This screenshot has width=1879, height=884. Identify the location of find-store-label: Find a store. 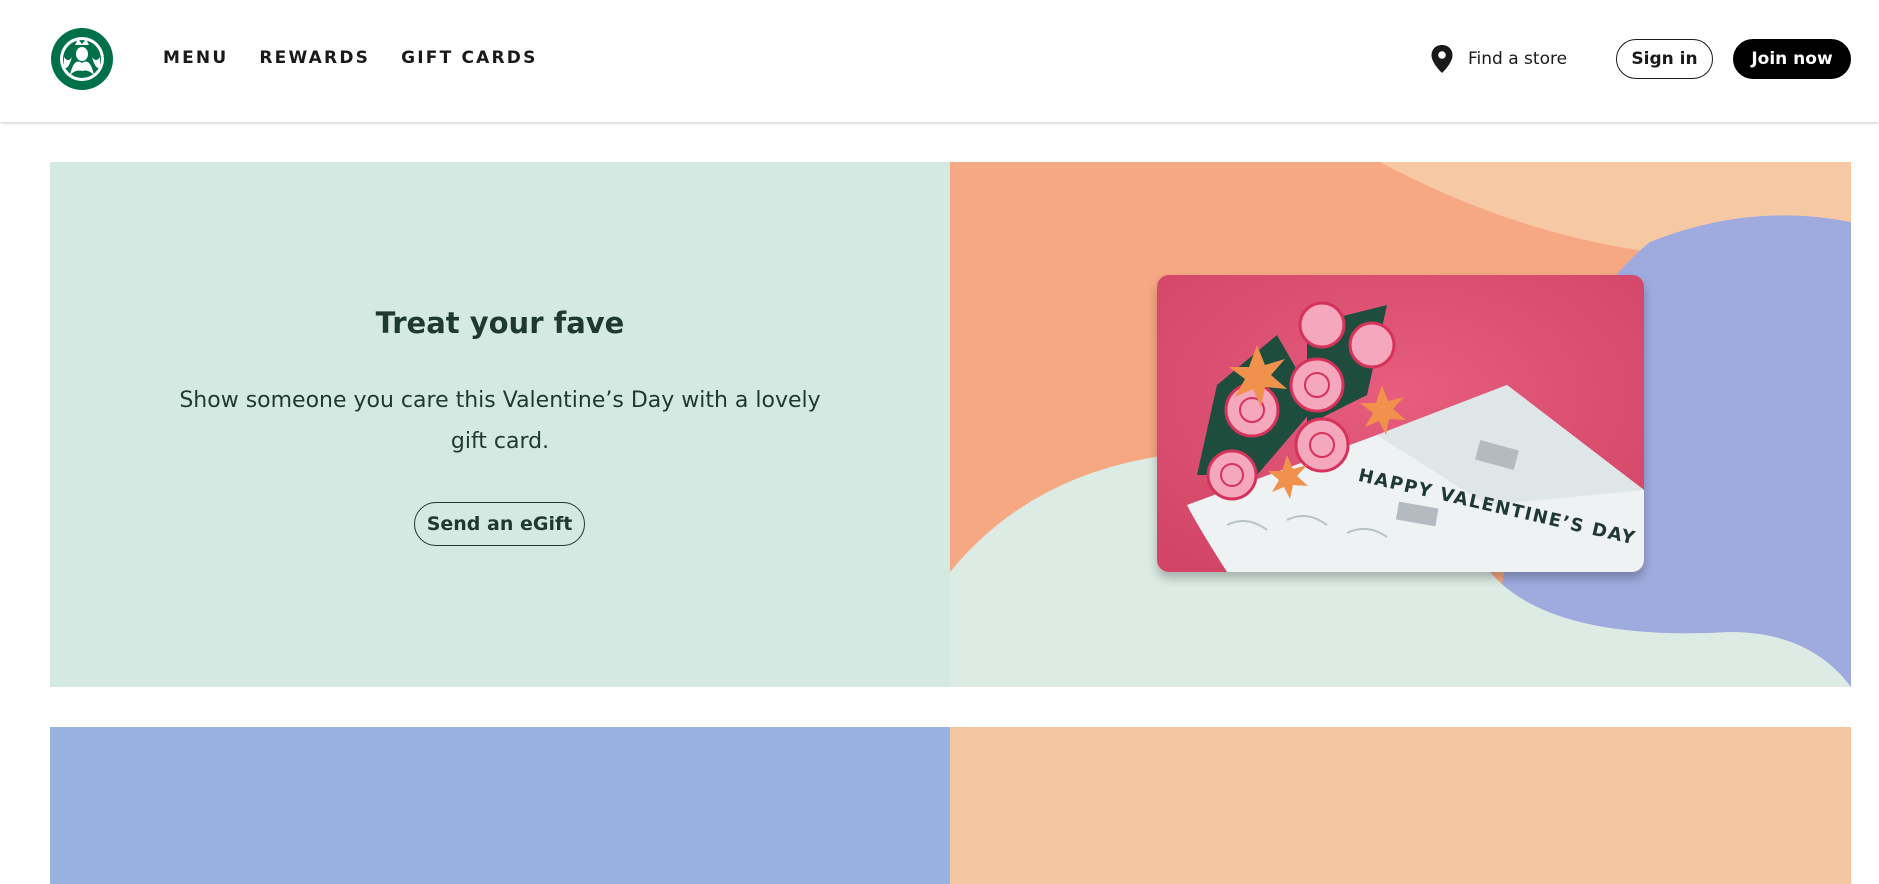
(1518, 59).